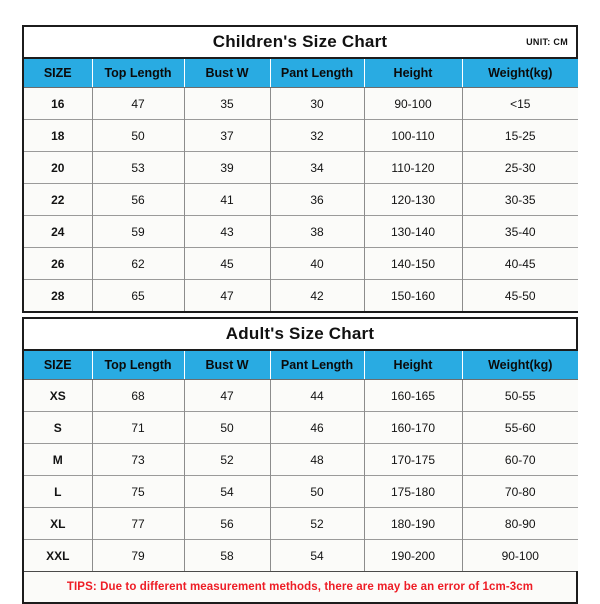 This screenshot has width=600, height=604. I want to click on cell-top-length: 47, so click(138, 103).